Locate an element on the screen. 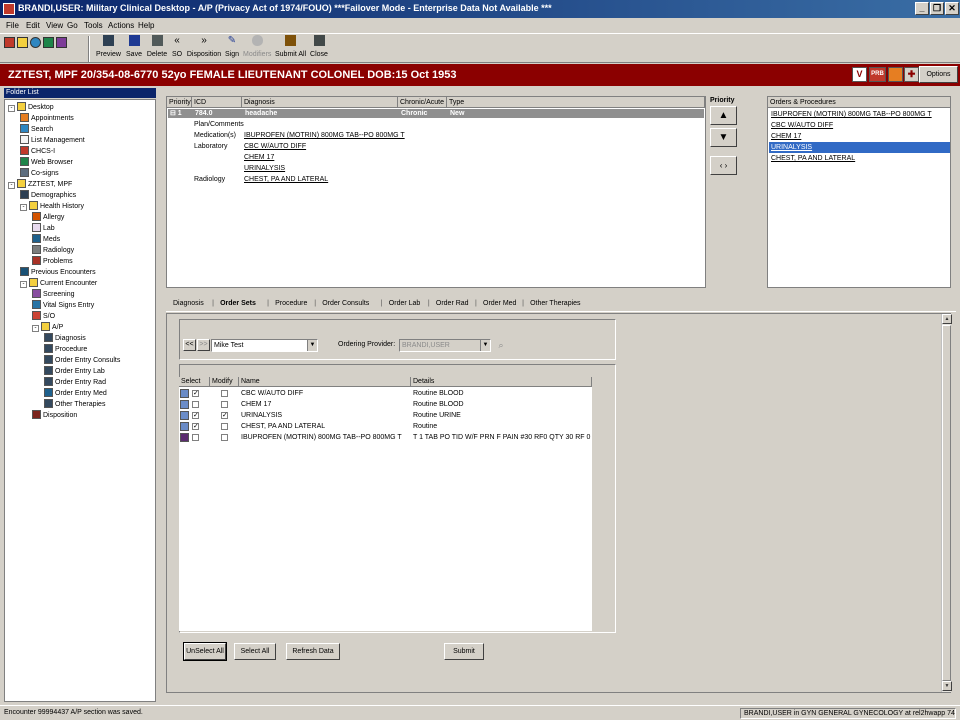 This screenshot has width=960, height=720. tree-item-lab: Lab is located at coordinates (43, 228).